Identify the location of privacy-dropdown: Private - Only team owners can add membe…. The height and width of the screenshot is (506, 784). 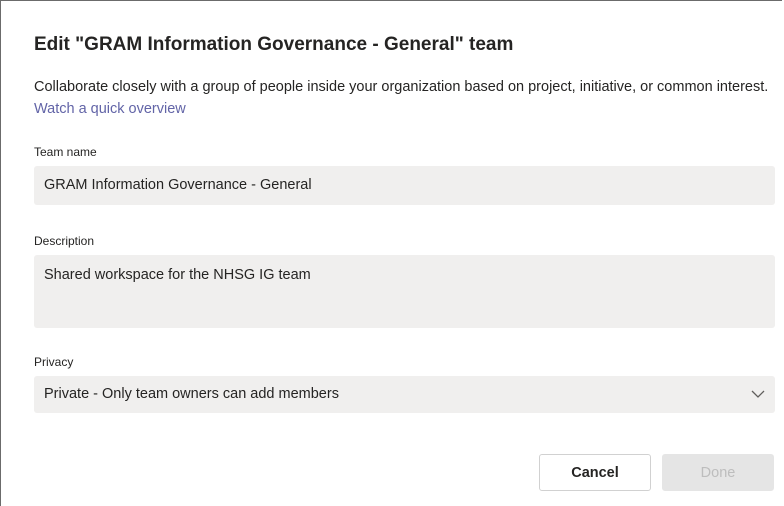
(404, 394).